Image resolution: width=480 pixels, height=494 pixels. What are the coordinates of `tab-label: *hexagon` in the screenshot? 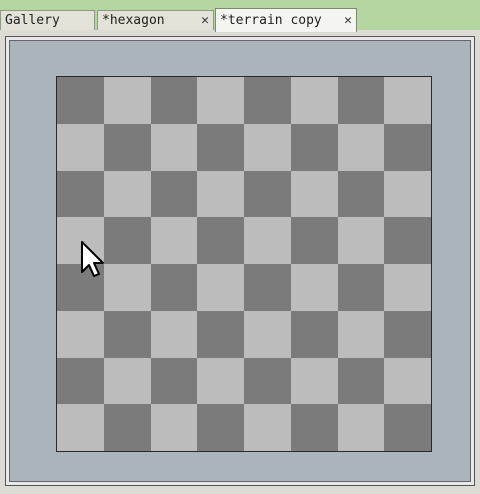 It's located at (133, 20).